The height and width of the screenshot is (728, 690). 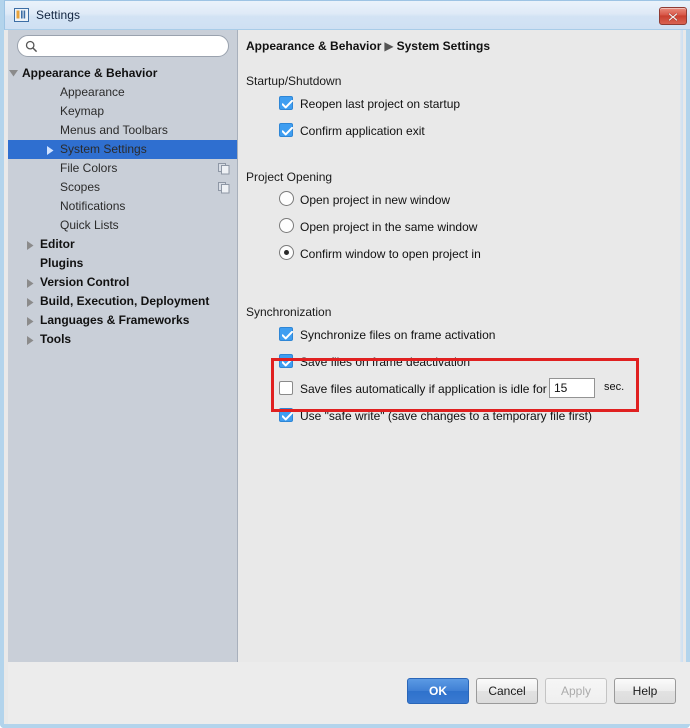 What do you see at coordinates (56, 339) in the screenshot?
I see `sidebar-item-label: Tools` at bounding box center [56, 339].